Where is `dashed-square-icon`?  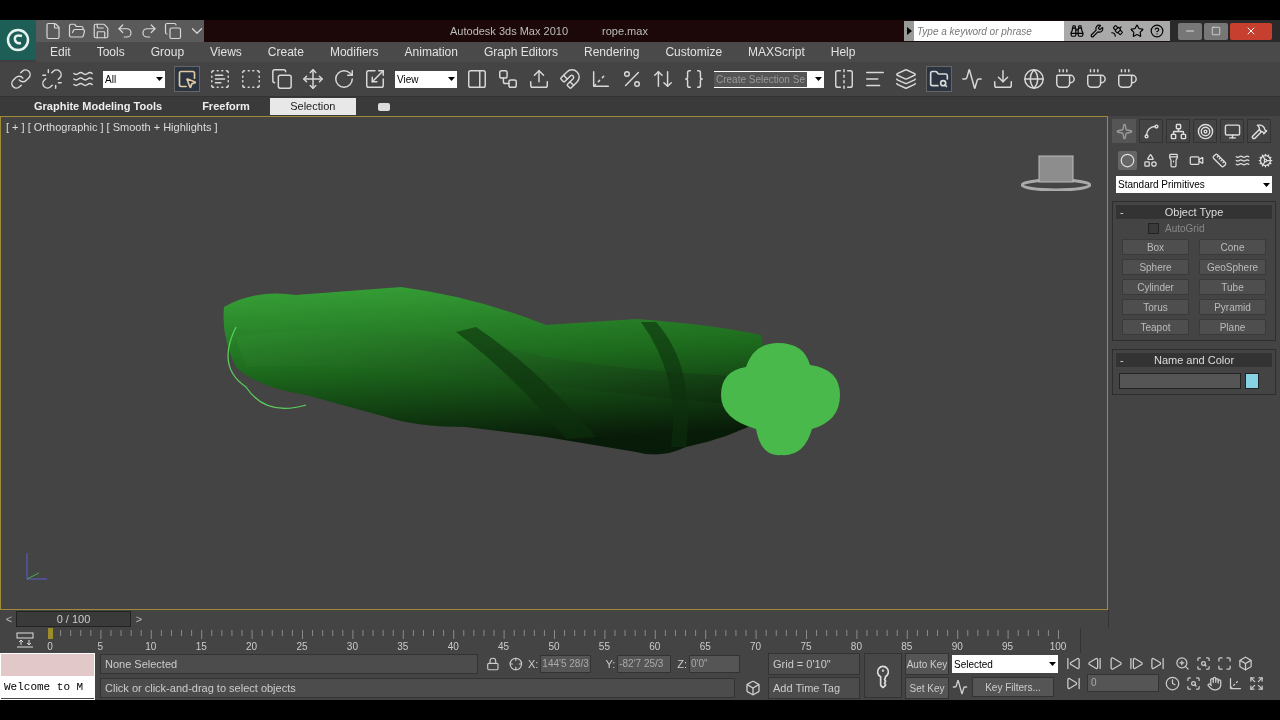
dashed-square-icon is located at coordinates (251, 79).